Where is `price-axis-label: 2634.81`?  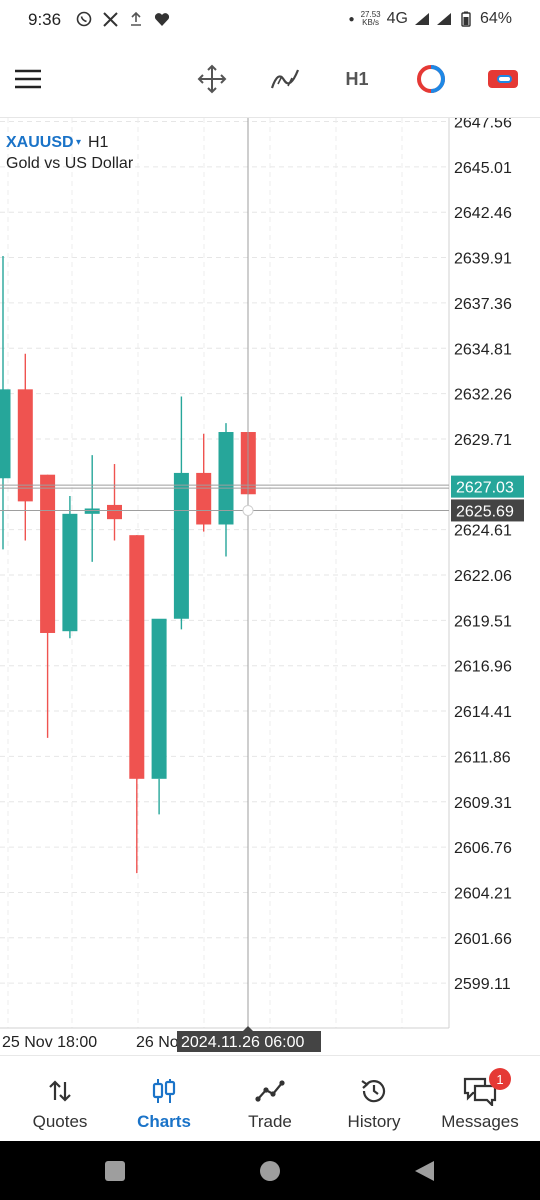 price-axis-label: 2634.81 is located at coordinates (483, 349).